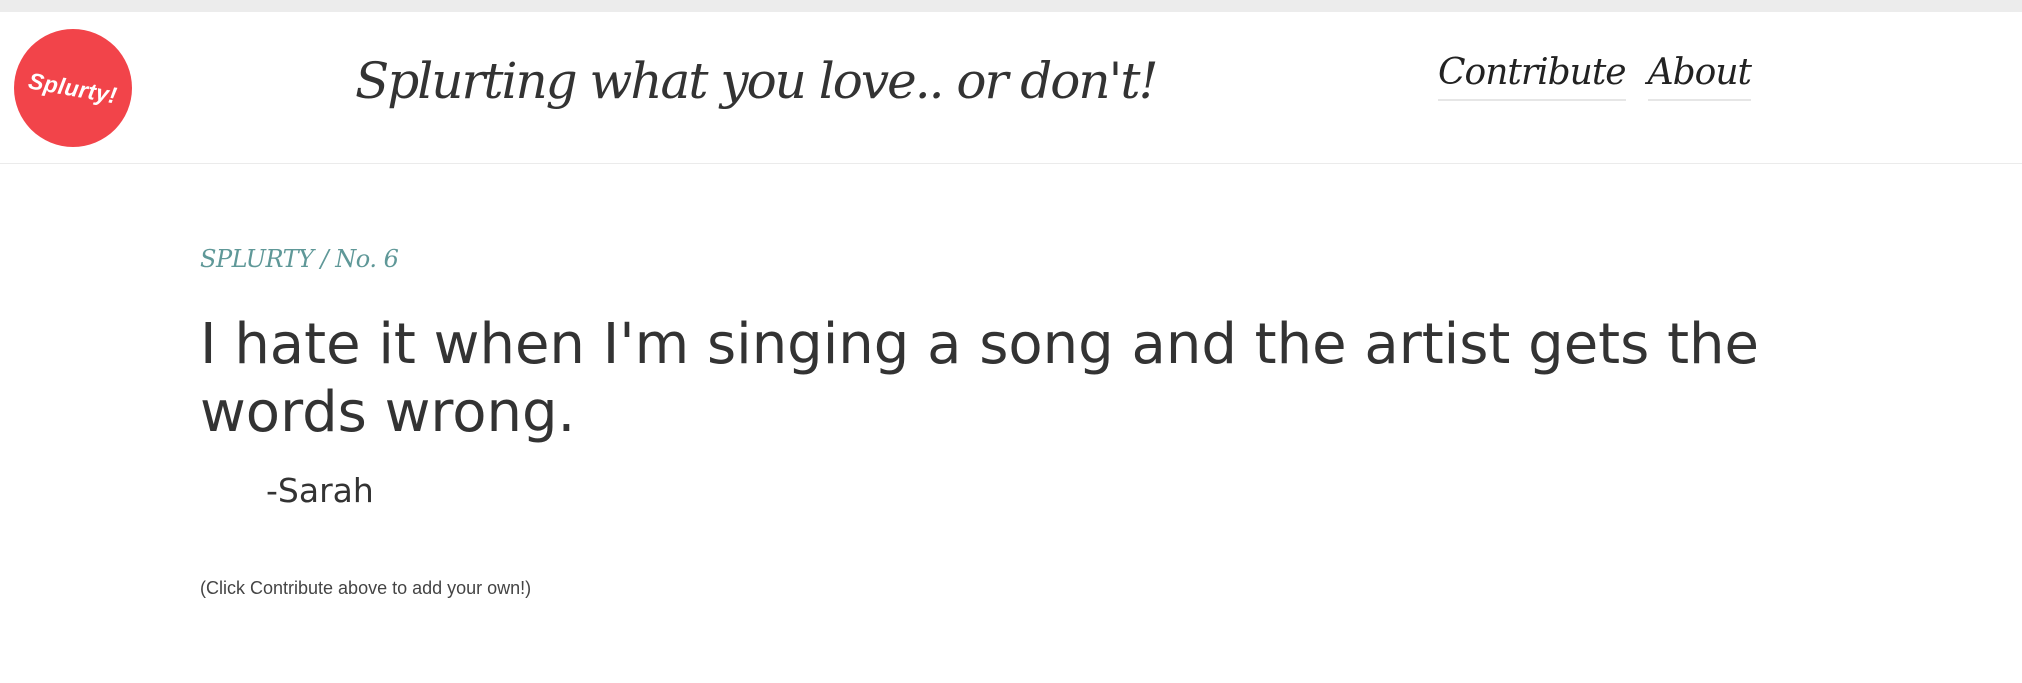 The image size is (2022, 683). Describe the element at coordinates (757, 81) in the screenshot. I see `site-tagline: Splurting what you love.. or don't!` at that location.